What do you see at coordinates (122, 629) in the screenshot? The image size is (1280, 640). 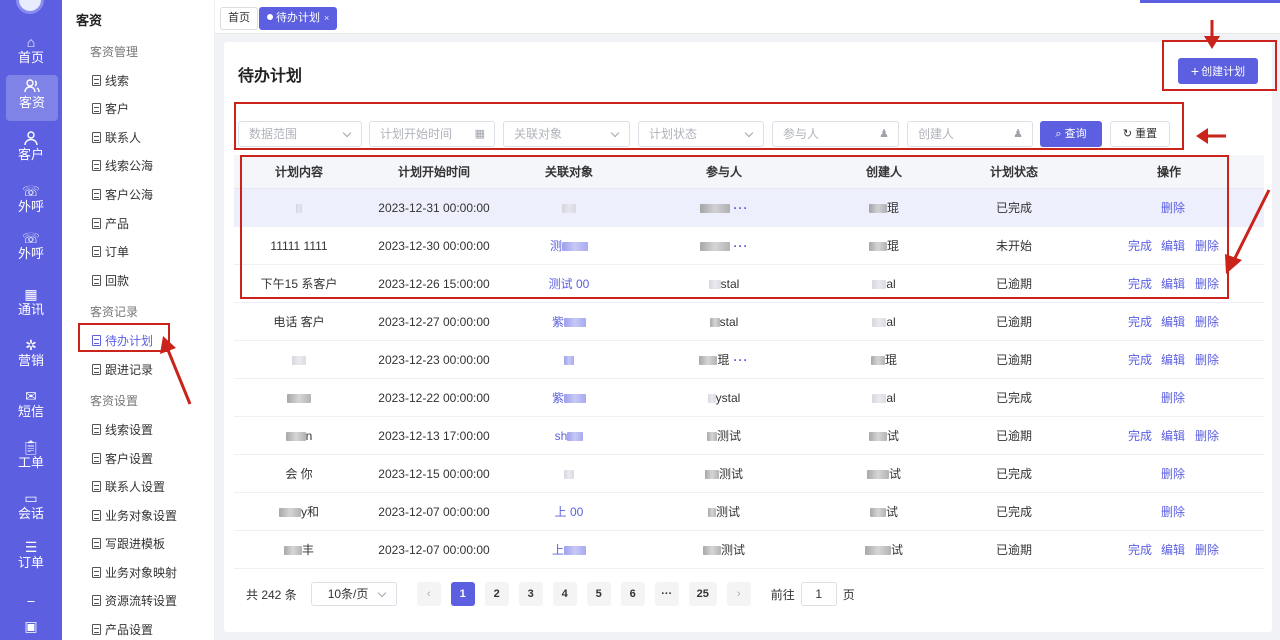 I see `menu-item-product-settings: 产品设置` at bounding box center [122, 629].